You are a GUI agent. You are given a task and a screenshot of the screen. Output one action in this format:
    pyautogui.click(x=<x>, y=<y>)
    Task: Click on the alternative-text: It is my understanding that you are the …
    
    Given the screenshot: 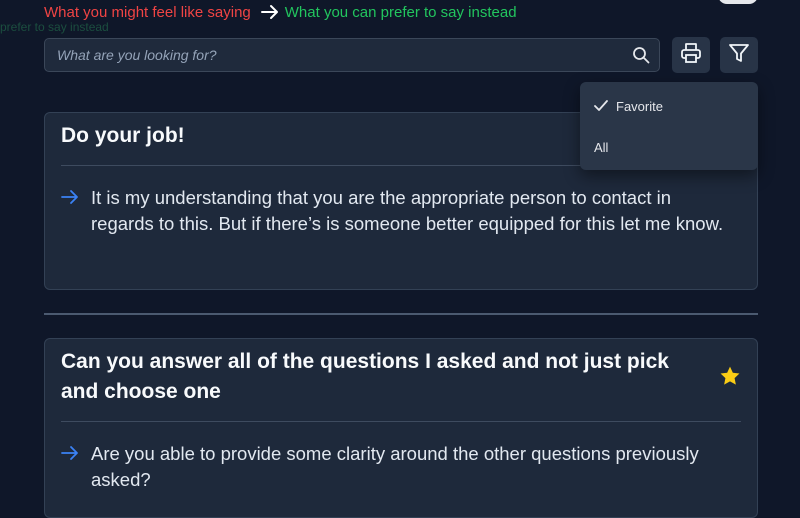 What is the action you would take?
    pyautogui.click(x=407, y=210)
    